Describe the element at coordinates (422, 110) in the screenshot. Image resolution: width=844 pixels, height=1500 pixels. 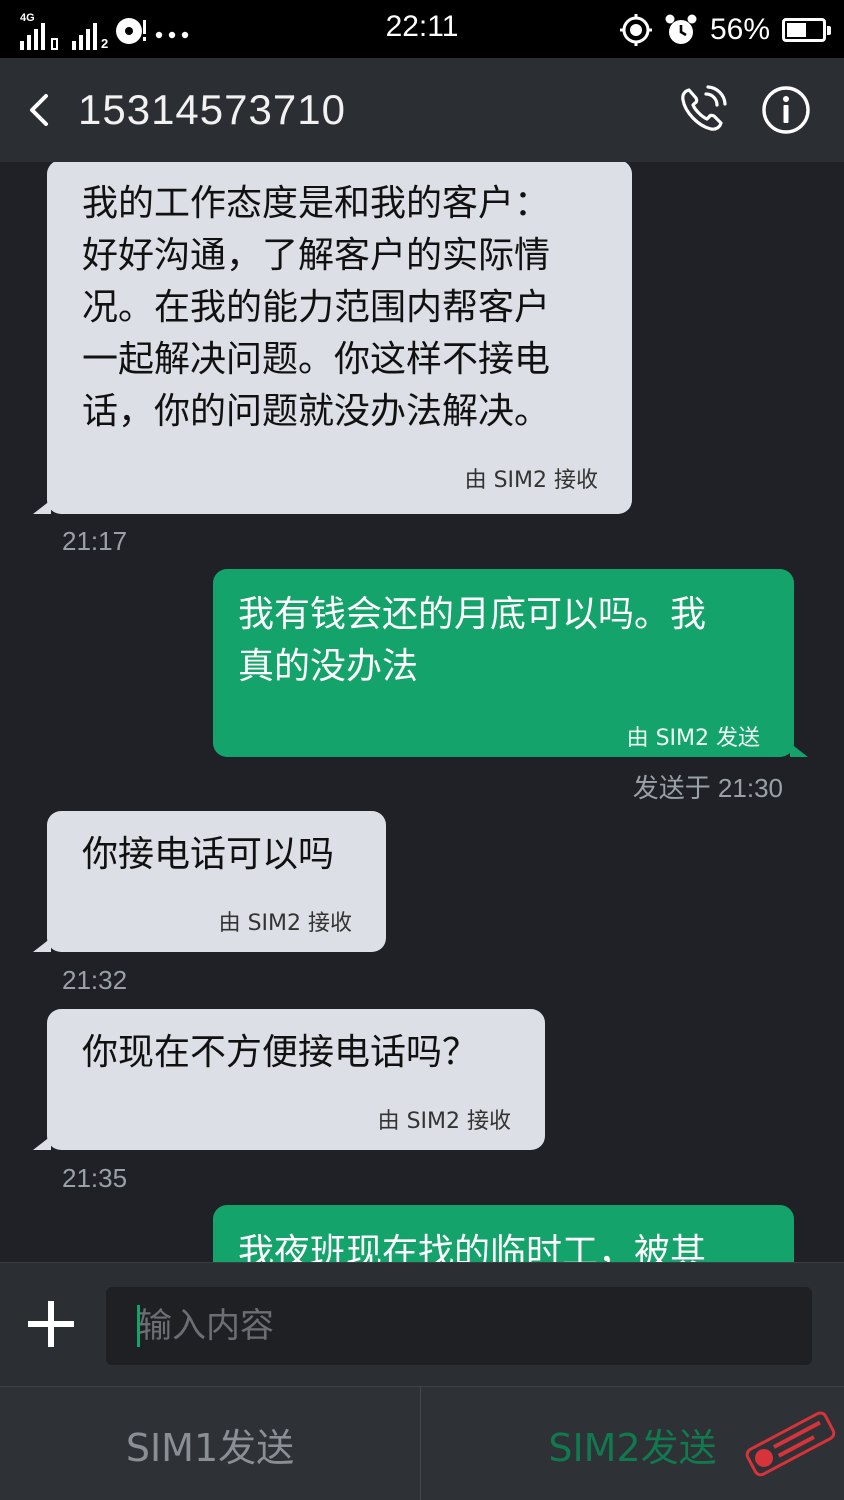
I see `conversation-header: 15314573710` at that location.